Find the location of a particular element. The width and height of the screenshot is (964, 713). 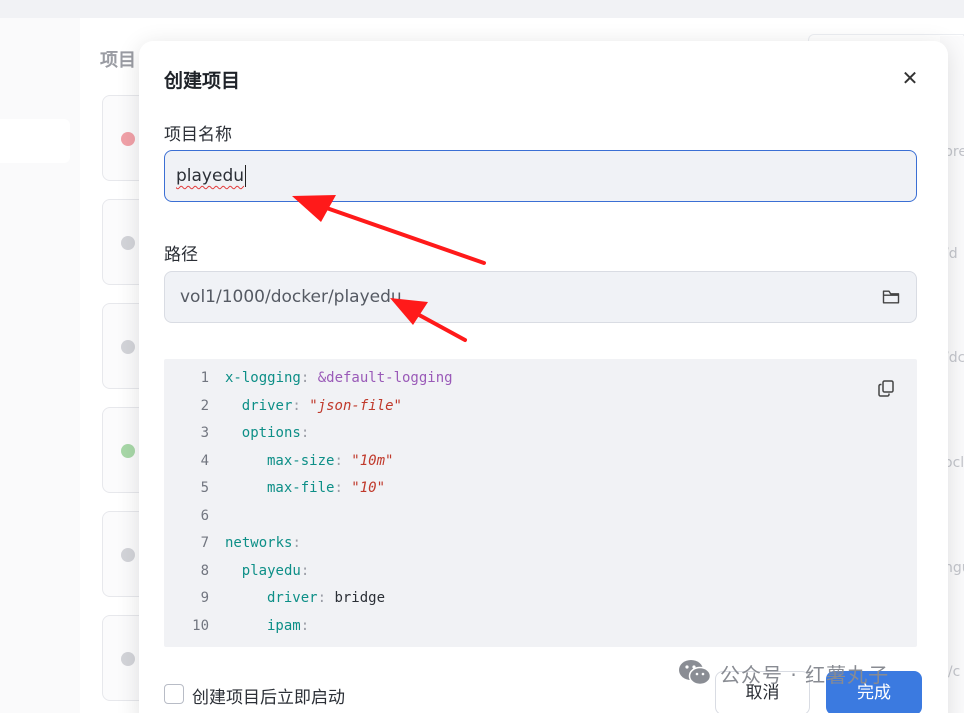

code-text: max-size: "10m" is located at coordinates (309, 461).